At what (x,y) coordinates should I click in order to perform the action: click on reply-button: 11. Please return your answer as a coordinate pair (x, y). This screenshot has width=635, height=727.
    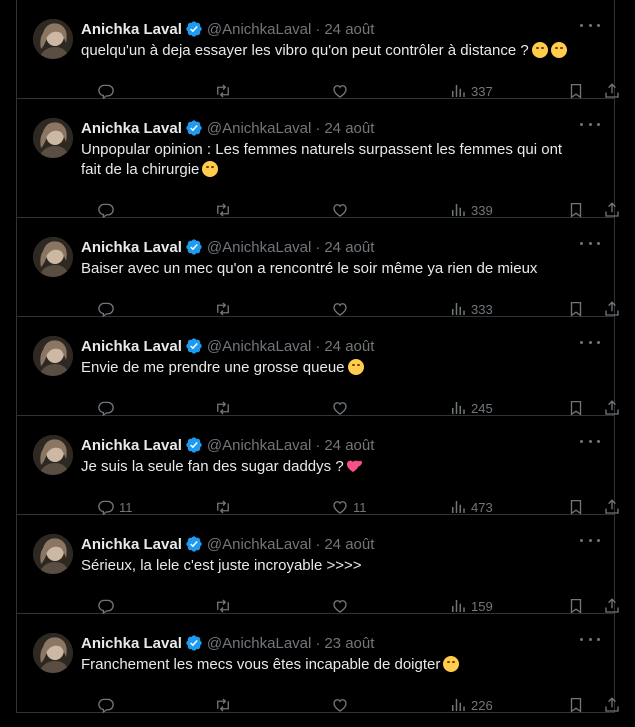
    Looking at the image, I should click on (115, 507).